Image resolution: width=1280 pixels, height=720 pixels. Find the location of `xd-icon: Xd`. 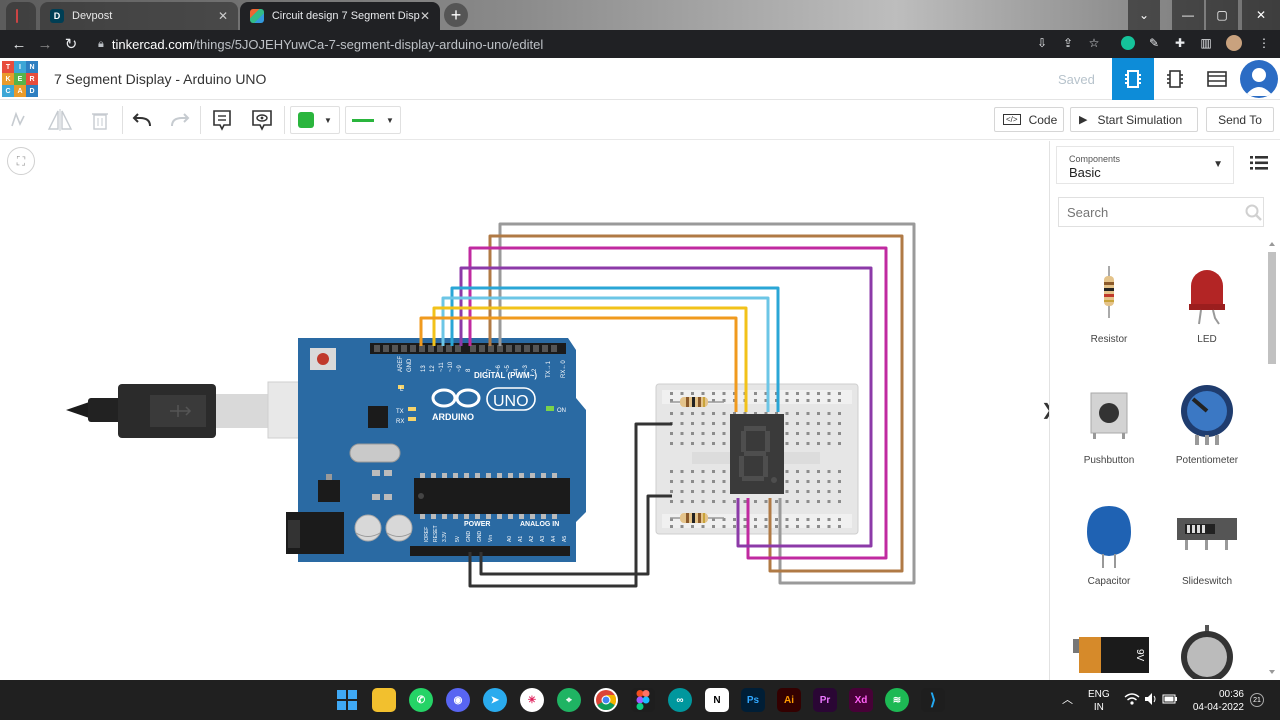

xd-icon: Xd is located at coordinates (861, 700).